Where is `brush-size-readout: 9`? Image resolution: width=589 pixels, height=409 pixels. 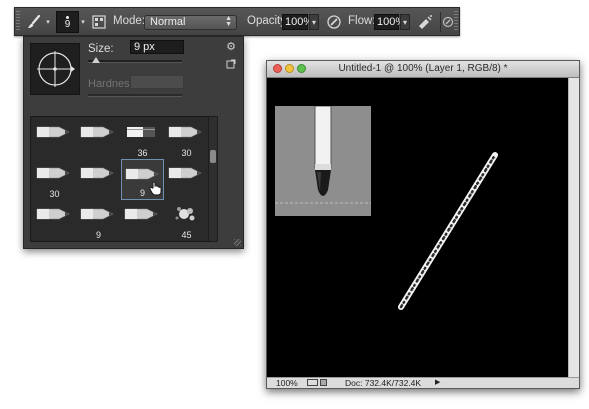 brush-size-readout: 9 is located at coordinates (67, 24).